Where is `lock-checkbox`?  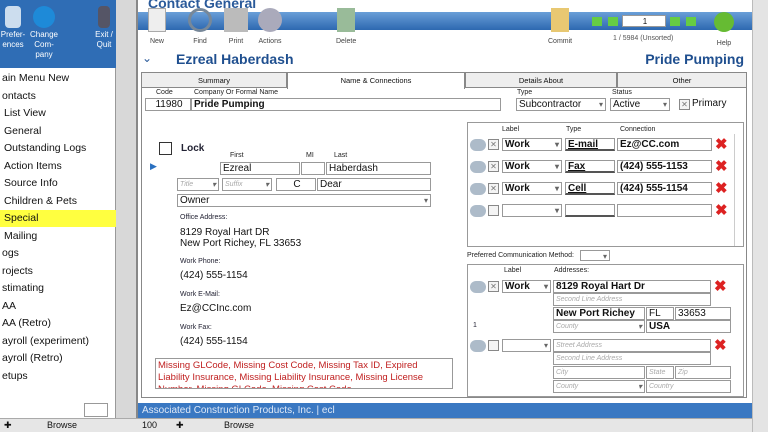
lock-checkbox is located at coordinates (165, 148).